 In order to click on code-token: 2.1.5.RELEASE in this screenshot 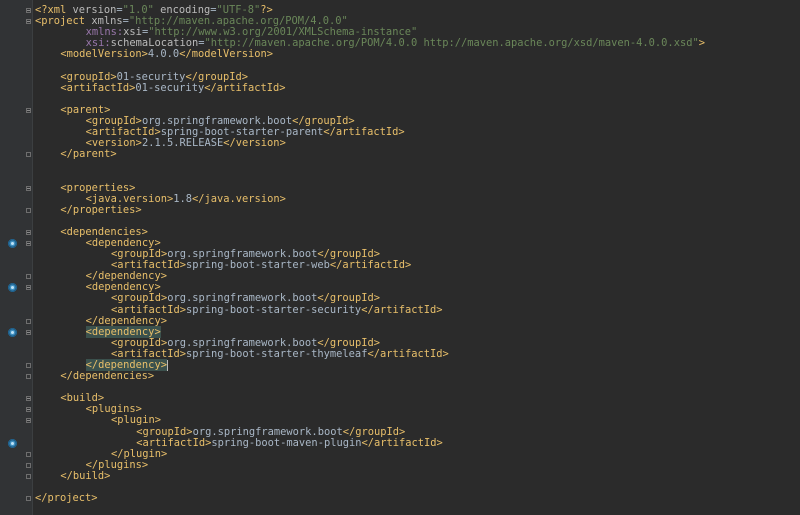, I will do `click(182, 143)`.